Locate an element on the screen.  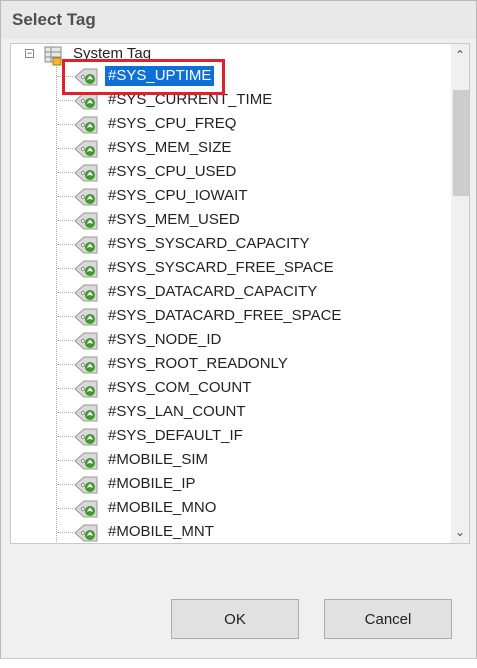
tree-item: #SYS_DATACARD_FREE_SPACE is located at coordinates (231, 316).